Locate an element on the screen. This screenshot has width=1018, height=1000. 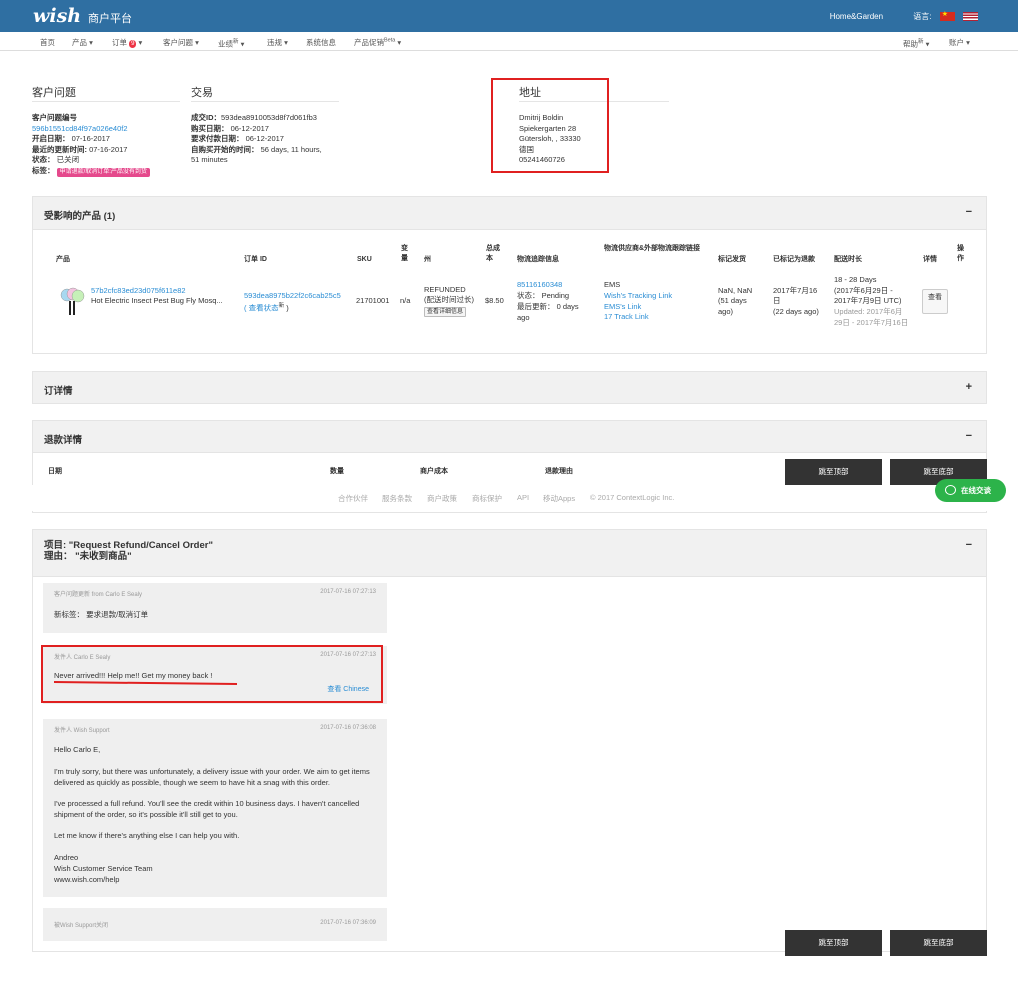
message-from: 被Wish Support关闭 is located at coordinates (81, 926).